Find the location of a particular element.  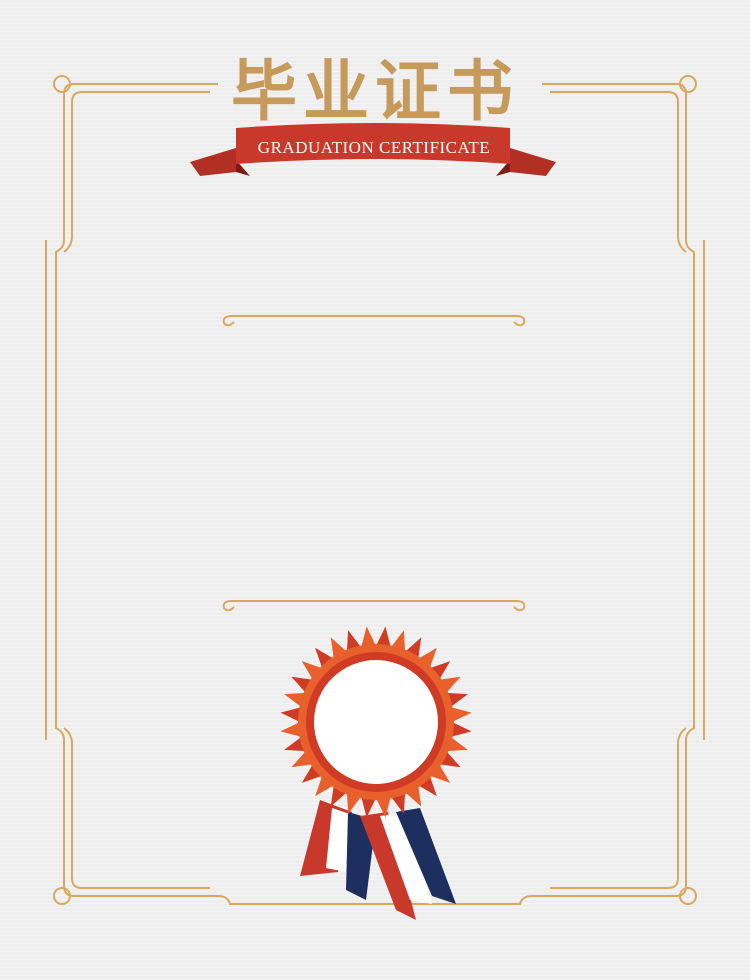

certificate-title: 毕业证书 is located at coordinates (375, 91).